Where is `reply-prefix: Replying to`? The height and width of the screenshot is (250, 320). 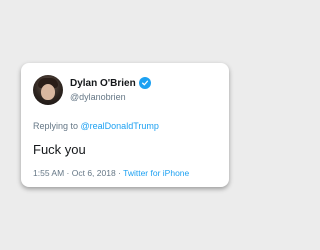 reply-prefix: Replying to is located at coordinates (57, 126).